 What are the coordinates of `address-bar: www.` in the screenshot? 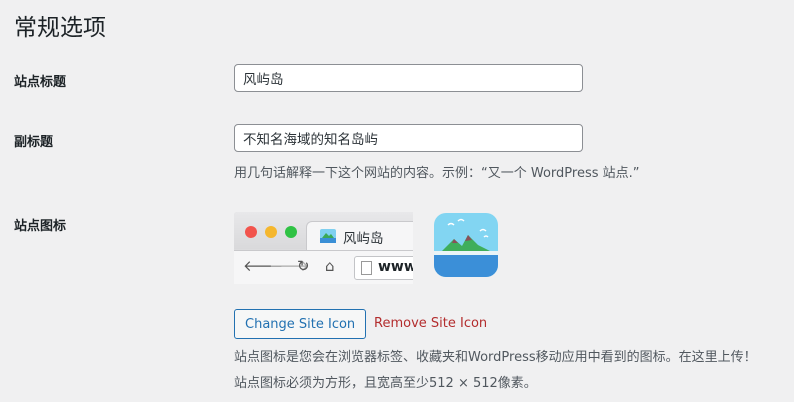 It's located at (383, 268).